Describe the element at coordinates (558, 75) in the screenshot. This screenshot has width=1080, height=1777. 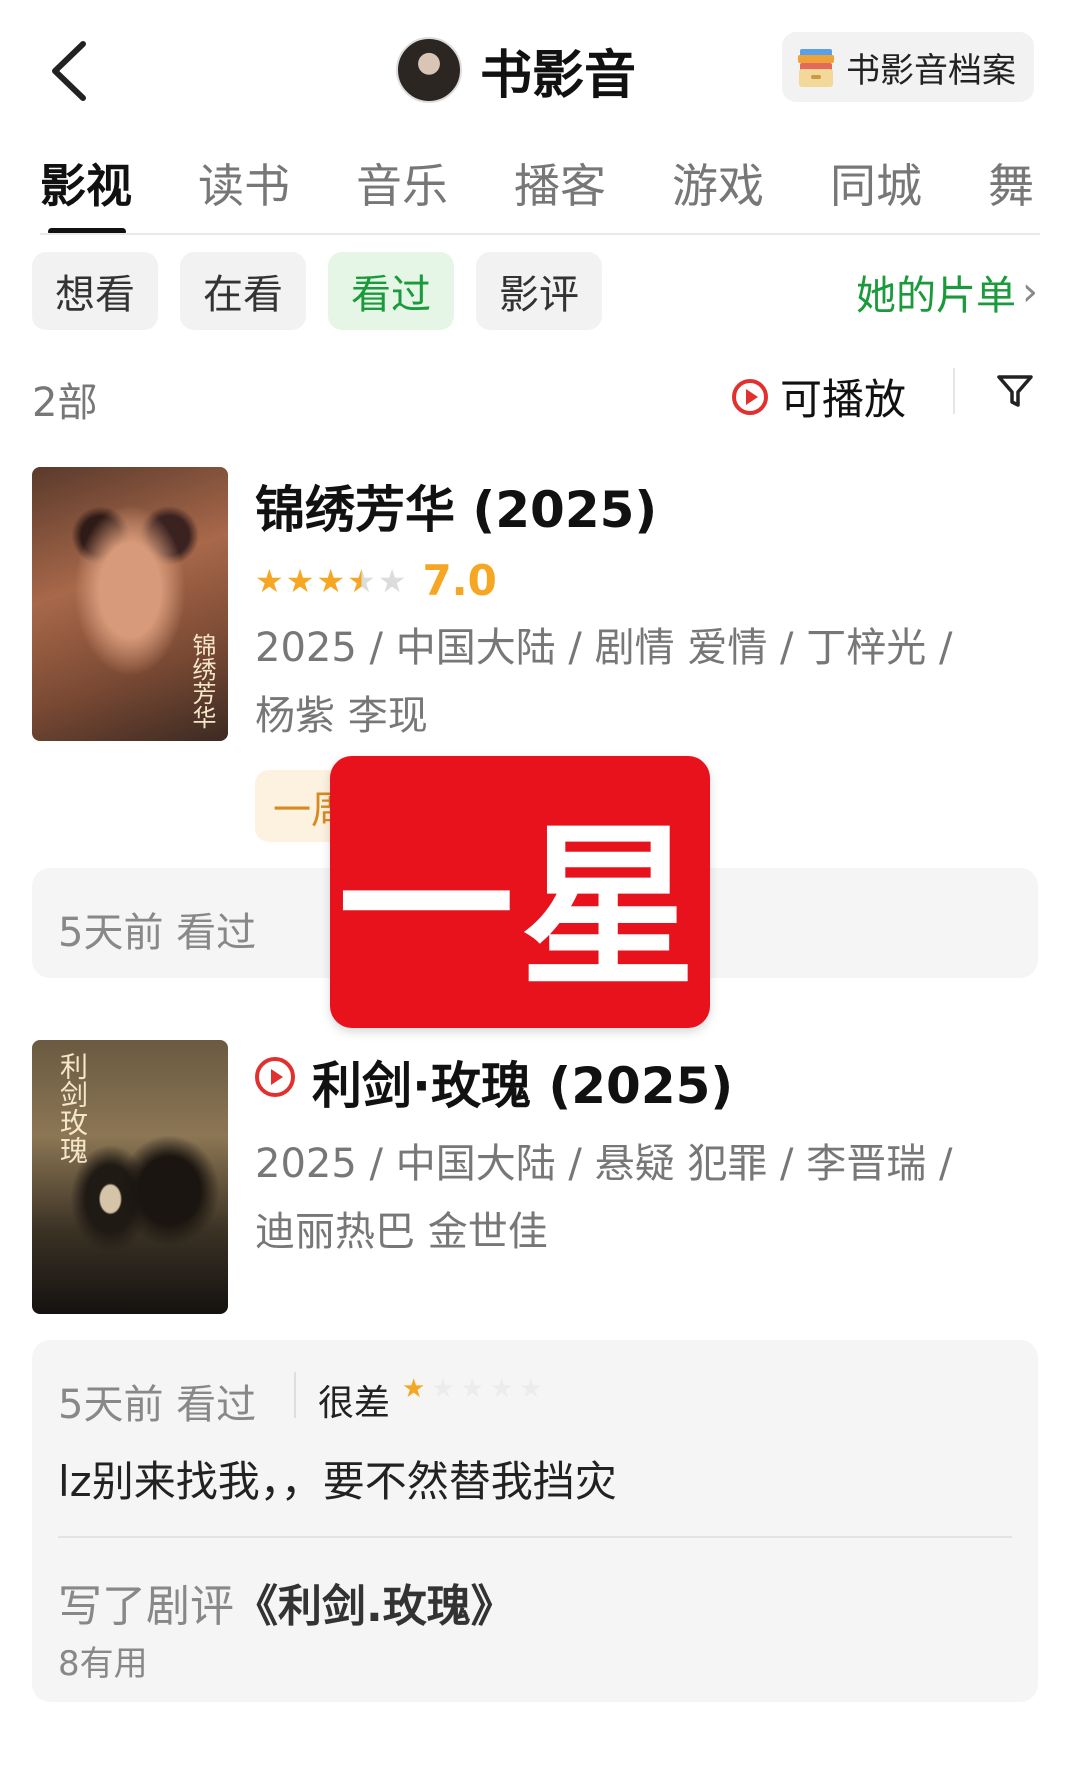
I see `page-title: 书影音` at that location.